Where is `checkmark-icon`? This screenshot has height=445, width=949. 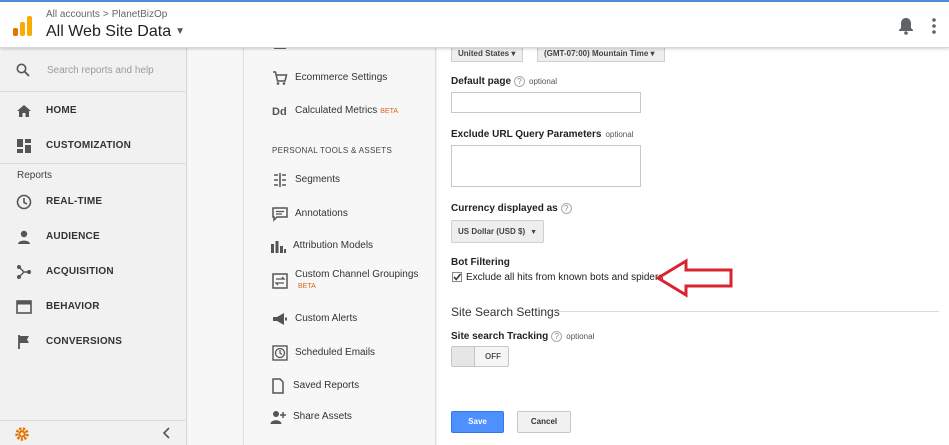
checkmark-icon is located at coordinates (457, 277).